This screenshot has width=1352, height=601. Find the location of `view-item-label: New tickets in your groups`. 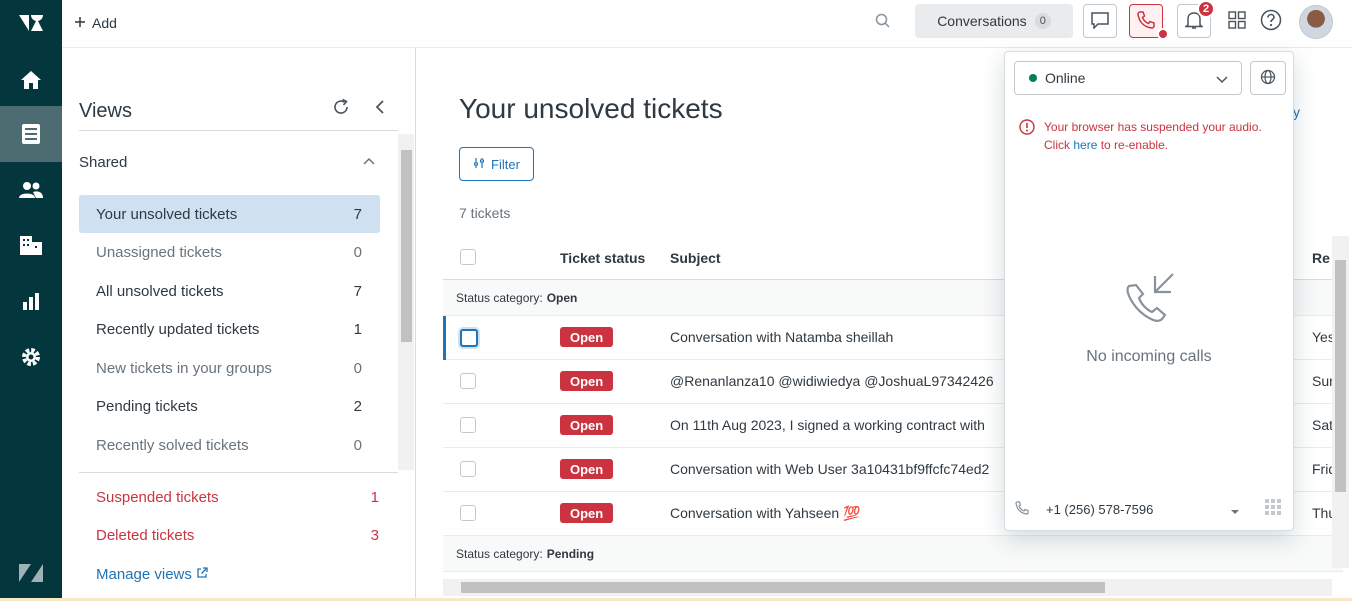

view-item-label: New tickets in your groups is located at coordinates (184, 368).